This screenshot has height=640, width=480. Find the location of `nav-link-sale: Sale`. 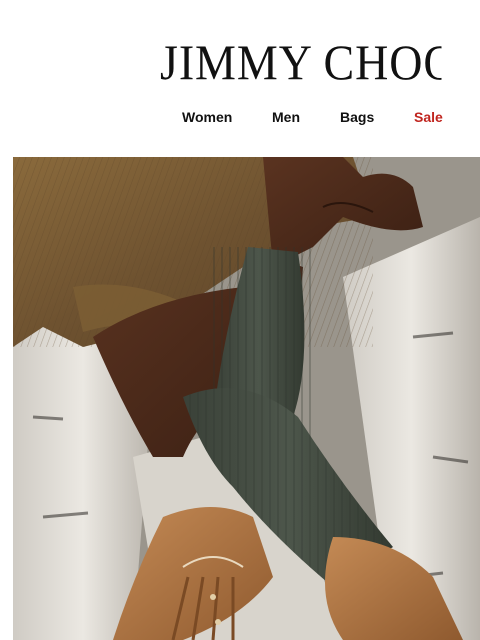

nav-link-sale: Sale is located at coordinates (428, 117).